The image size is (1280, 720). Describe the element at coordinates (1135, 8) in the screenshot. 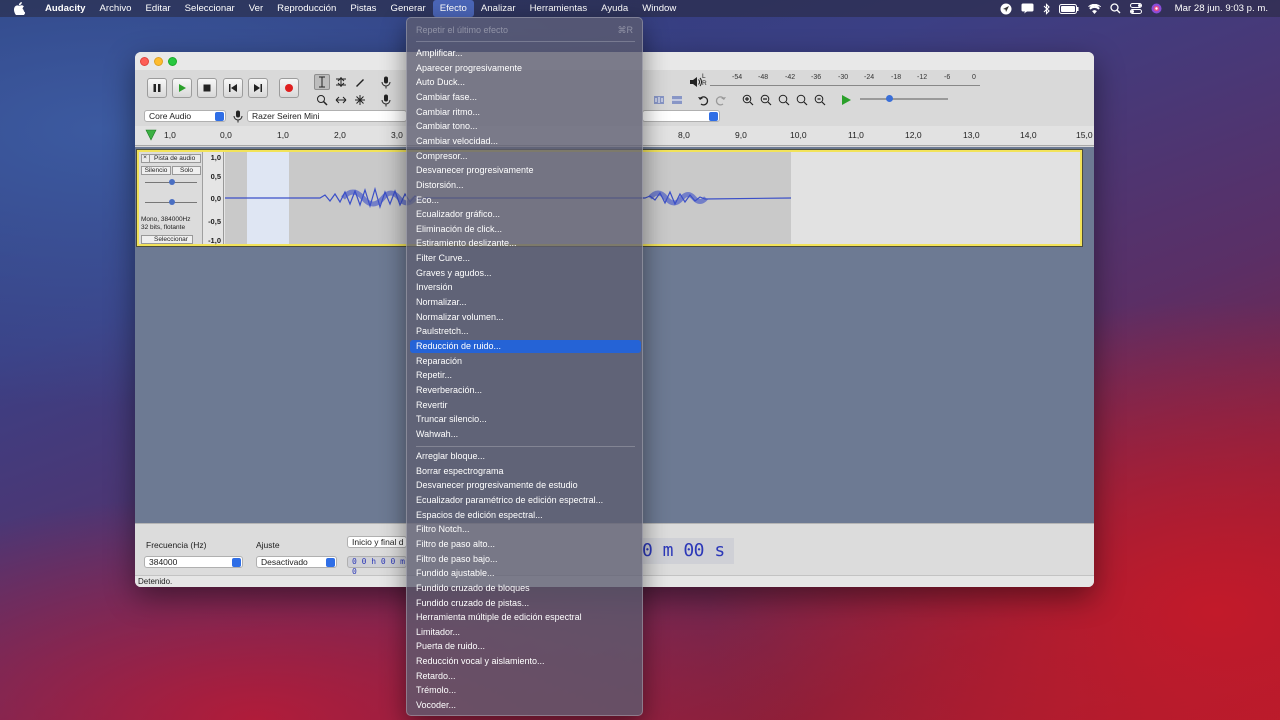

I see `control-center-icon` at that location.